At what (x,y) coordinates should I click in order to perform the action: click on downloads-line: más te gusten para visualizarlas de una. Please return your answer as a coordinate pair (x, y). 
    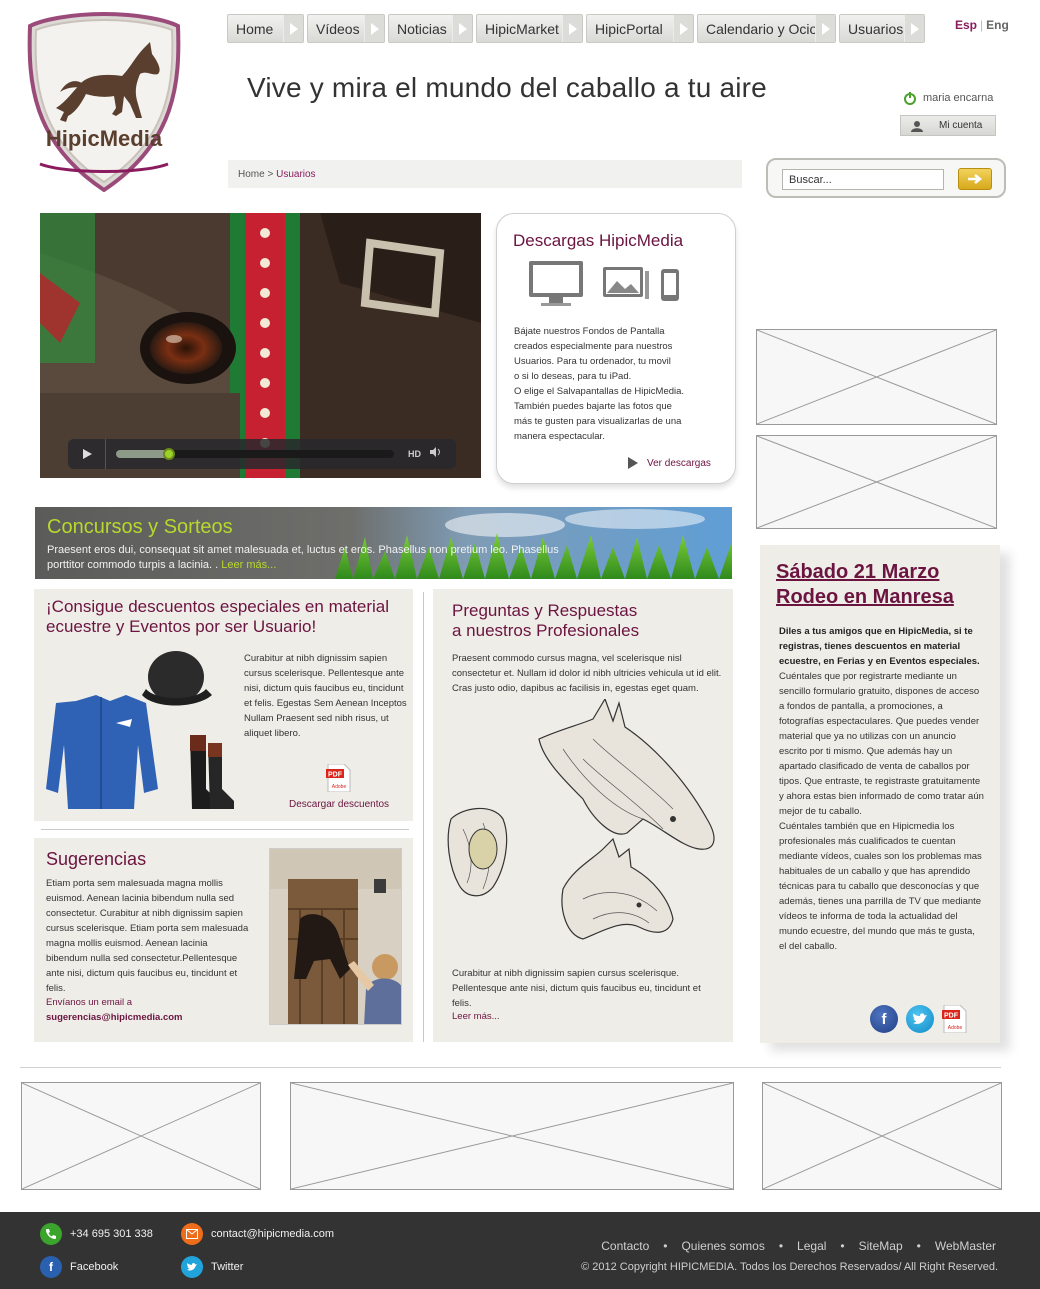
    Looking at the image, I should click on (598, 421).